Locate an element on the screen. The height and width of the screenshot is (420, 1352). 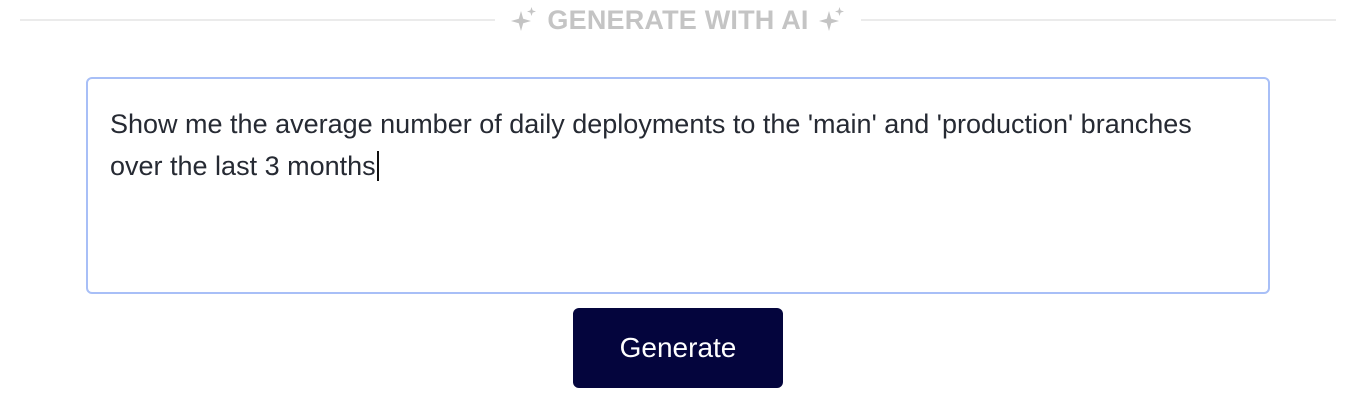
divider-line-left is located at coordinates (258, 20).